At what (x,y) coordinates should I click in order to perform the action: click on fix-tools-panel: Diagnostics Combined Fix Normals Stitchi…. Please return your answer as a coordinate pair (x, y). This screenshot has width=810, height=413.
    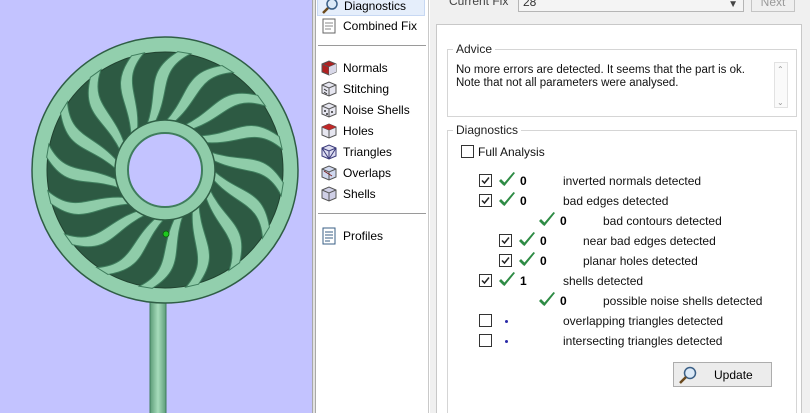
    Looking at the image, I should click on (372, 206).